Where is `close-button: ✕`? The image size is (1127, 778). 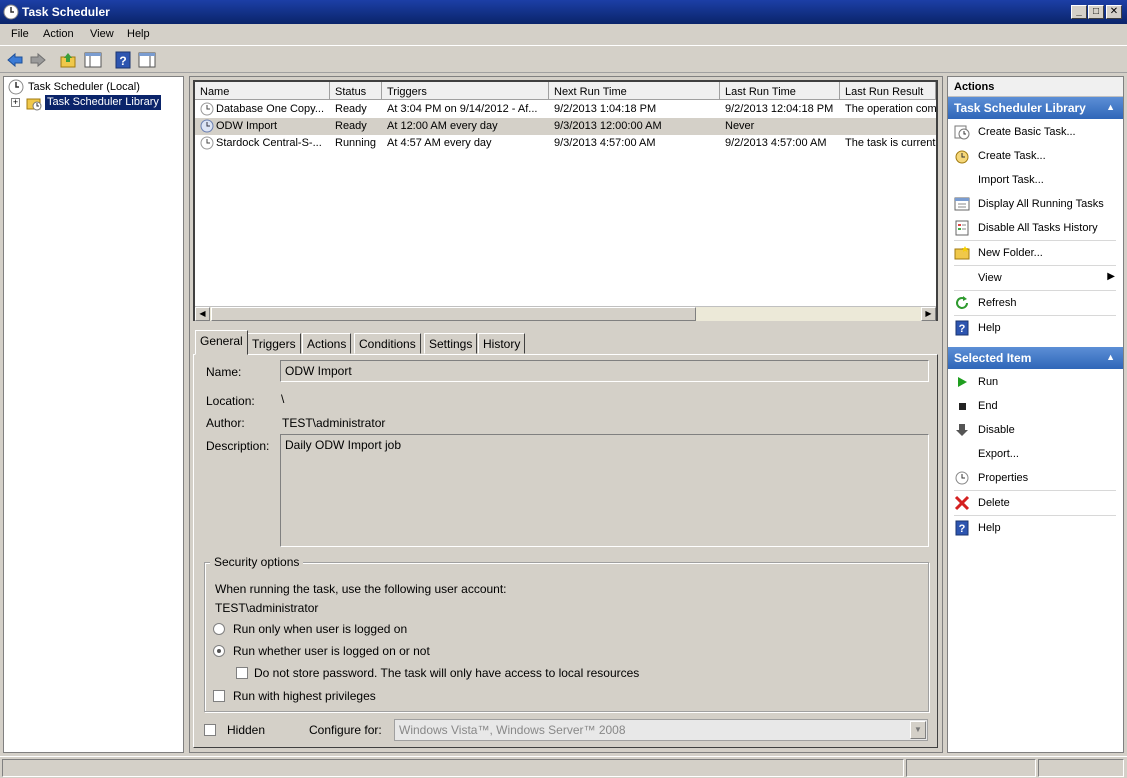 close-button: ✕ is located at coordinates (1114, 12).